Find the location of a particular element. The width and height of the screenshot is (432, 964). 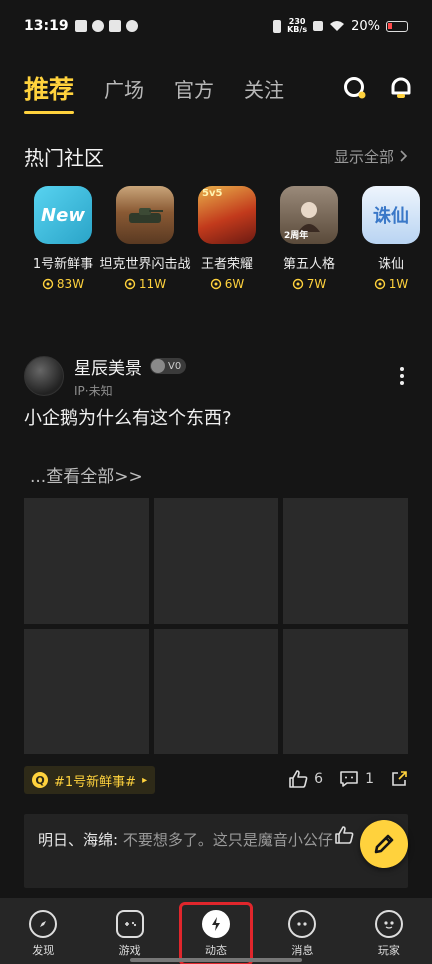

nav-feed: 动态 is located at coordinates (216, 931).